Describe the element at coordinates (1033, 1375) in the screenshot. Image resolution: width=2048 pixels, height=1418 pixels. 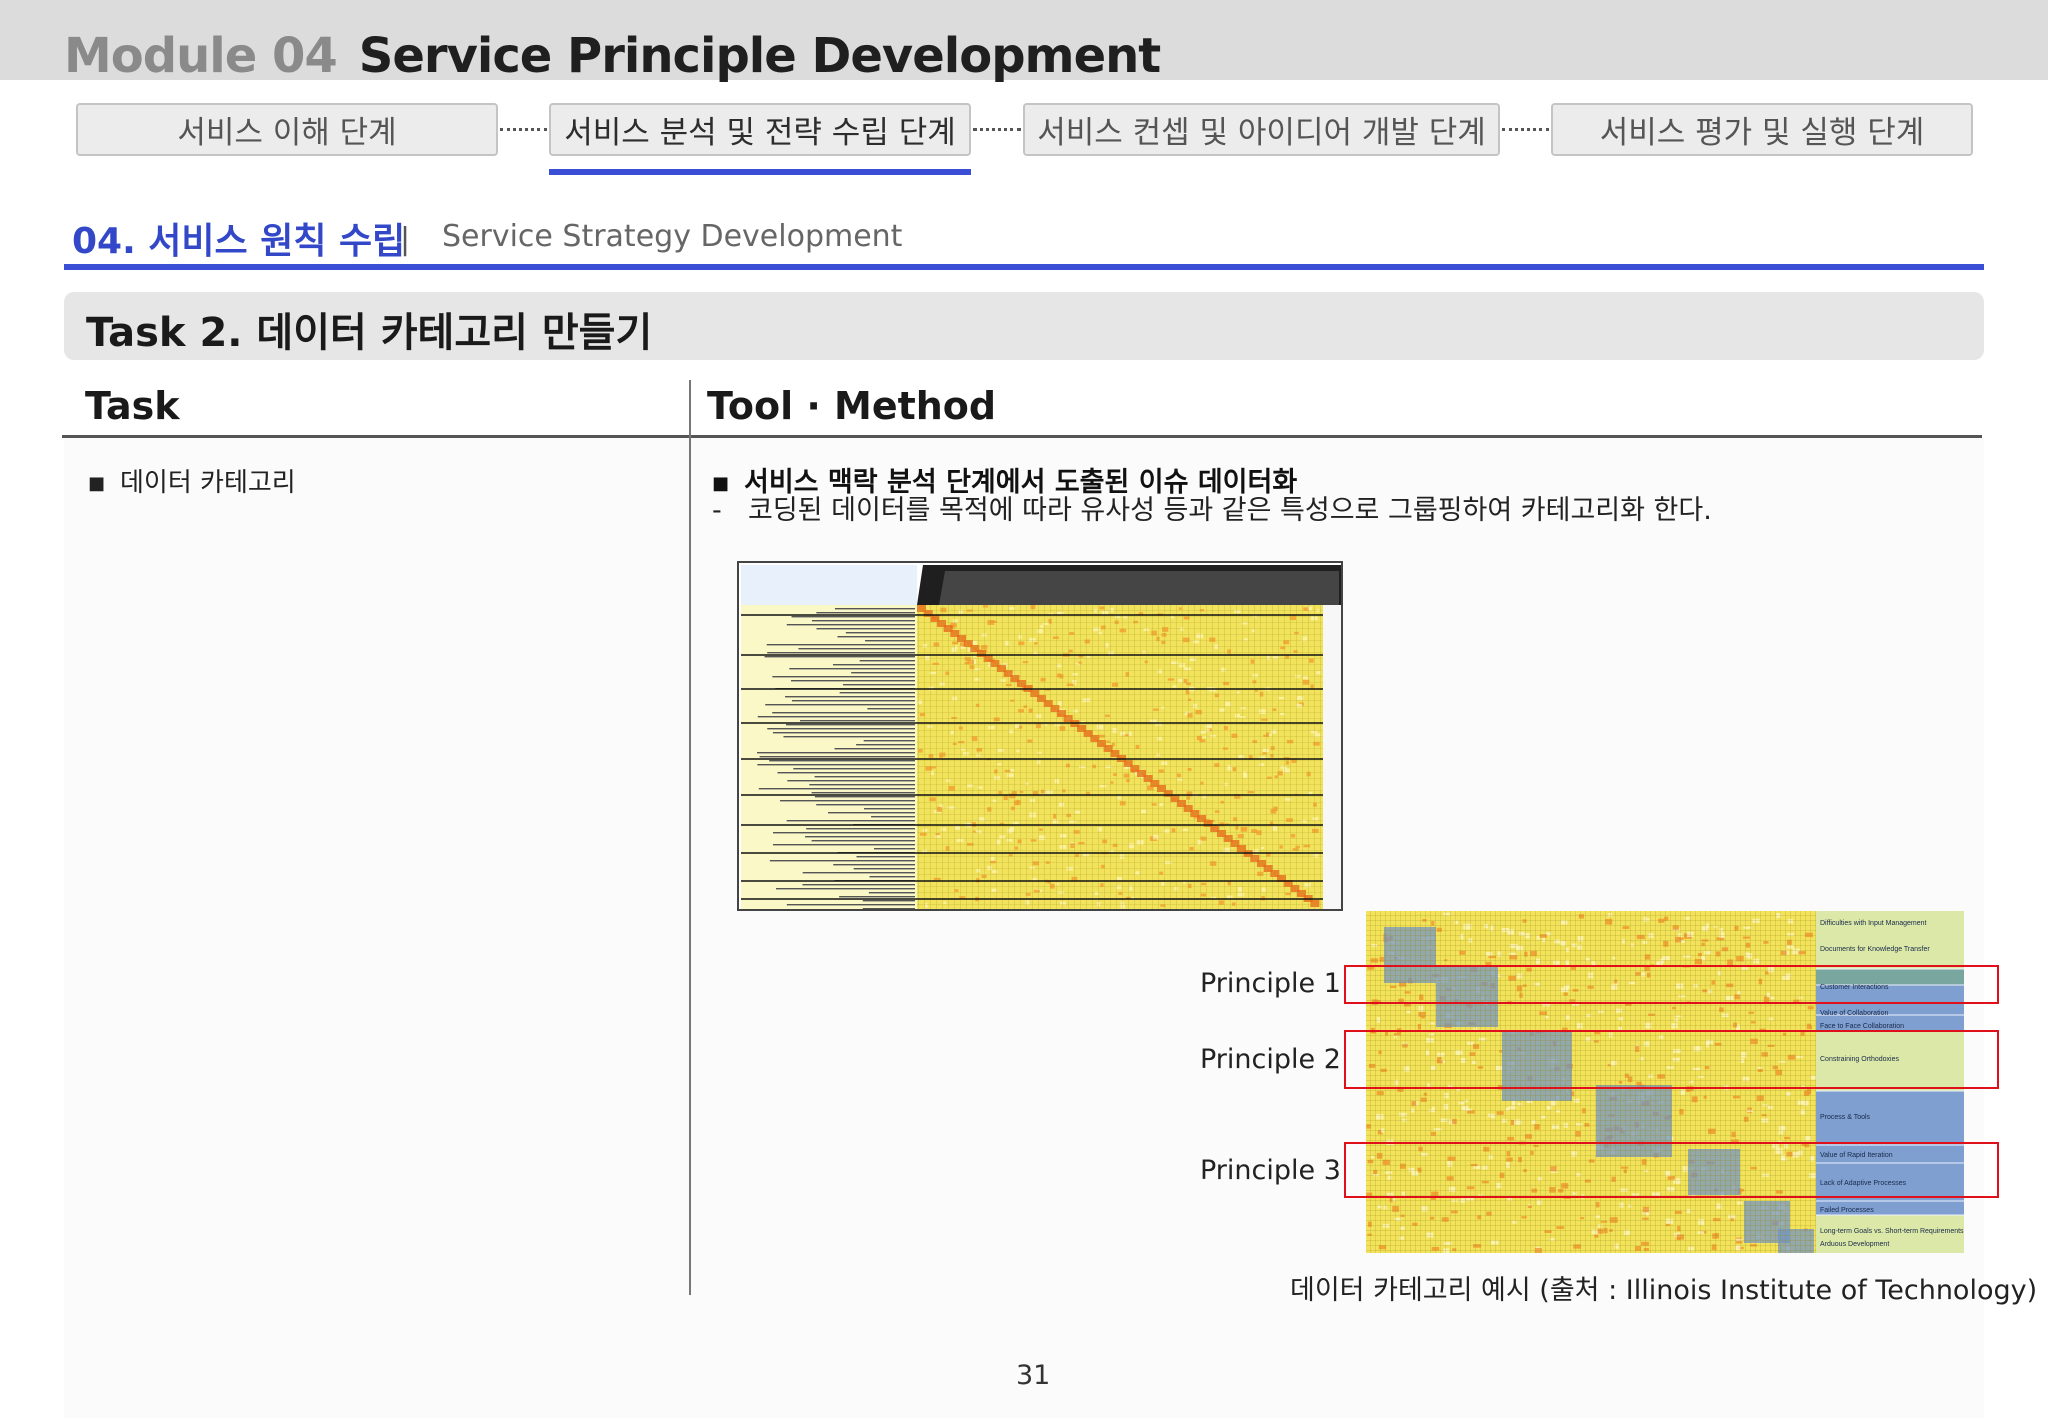
I see `page-number: 31` at that location.